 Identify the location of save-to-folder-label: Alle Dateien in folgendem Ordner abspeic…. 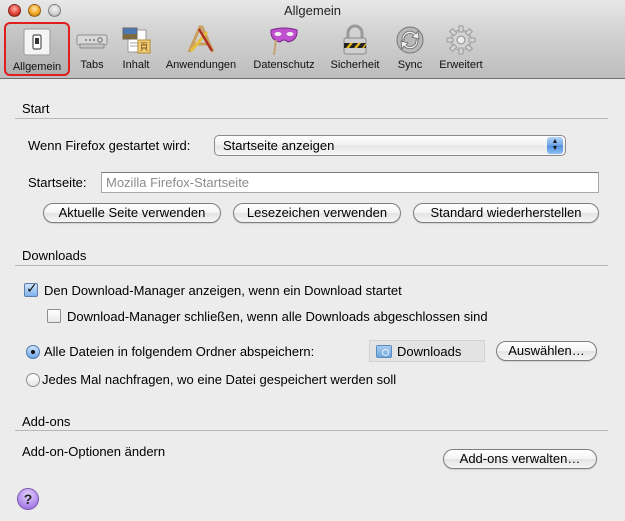
(179, 351).